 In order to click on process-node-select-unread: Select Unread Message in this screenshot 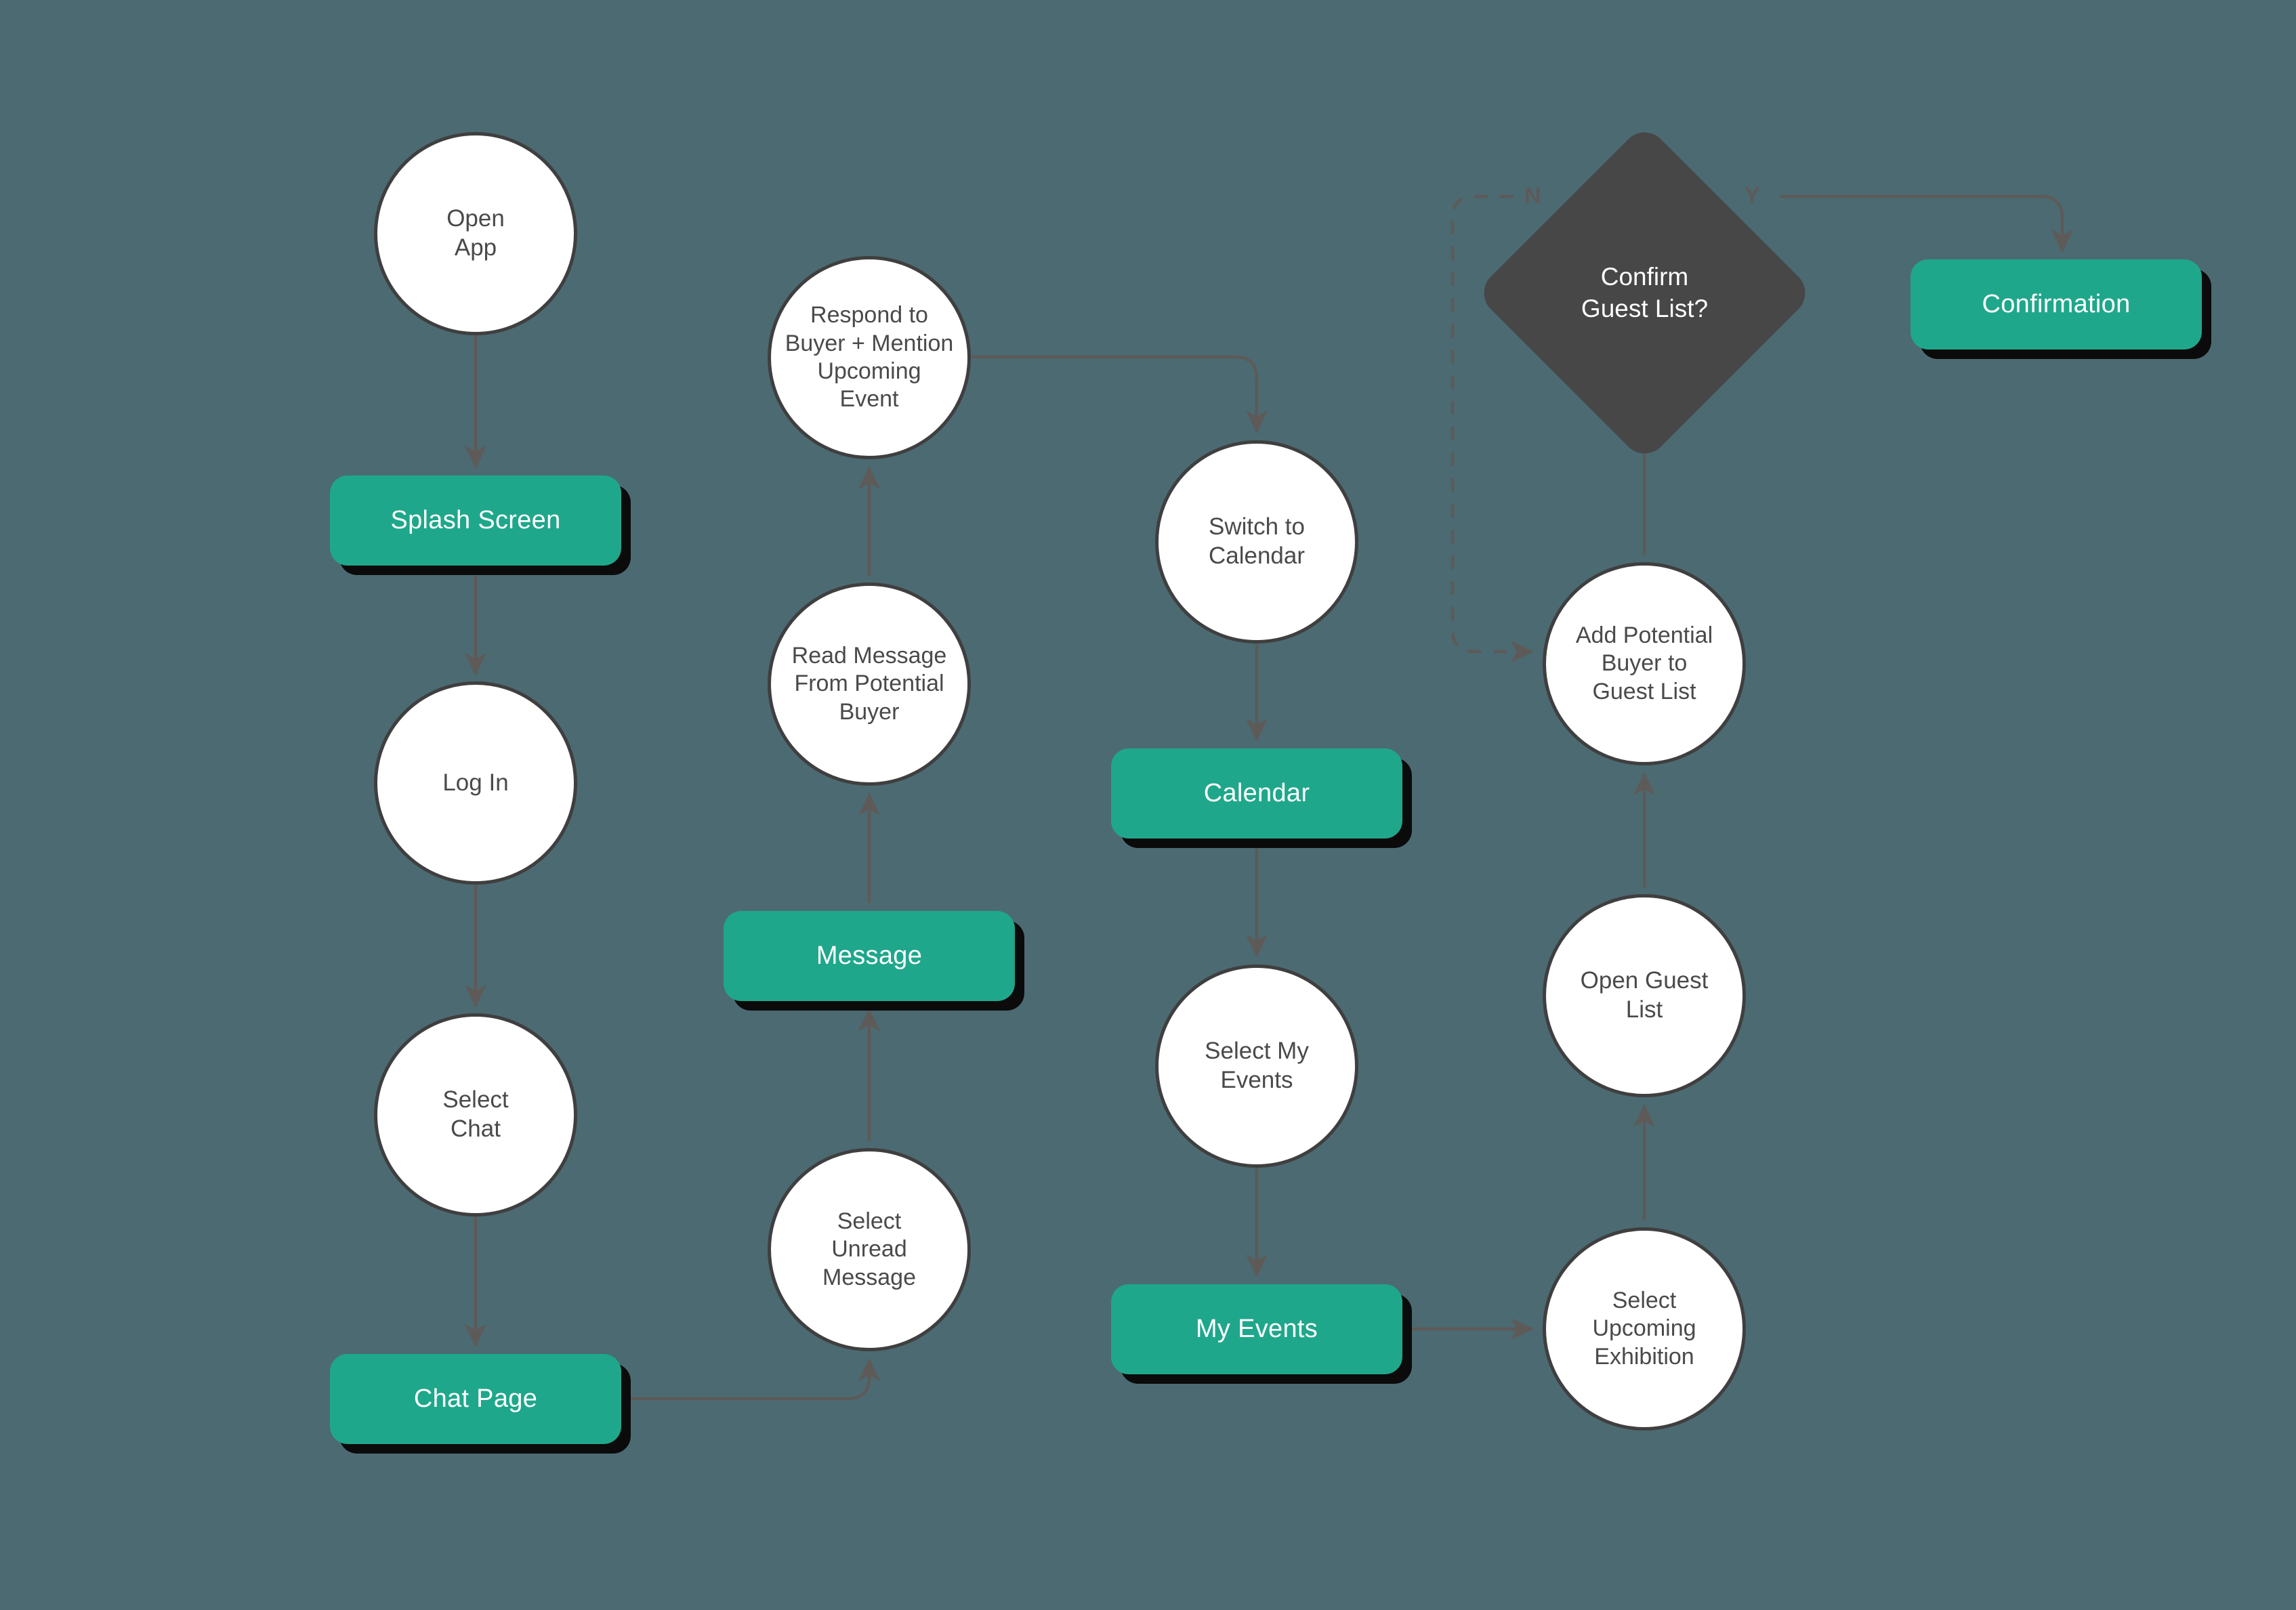, I will do `click(869, 1249)`.